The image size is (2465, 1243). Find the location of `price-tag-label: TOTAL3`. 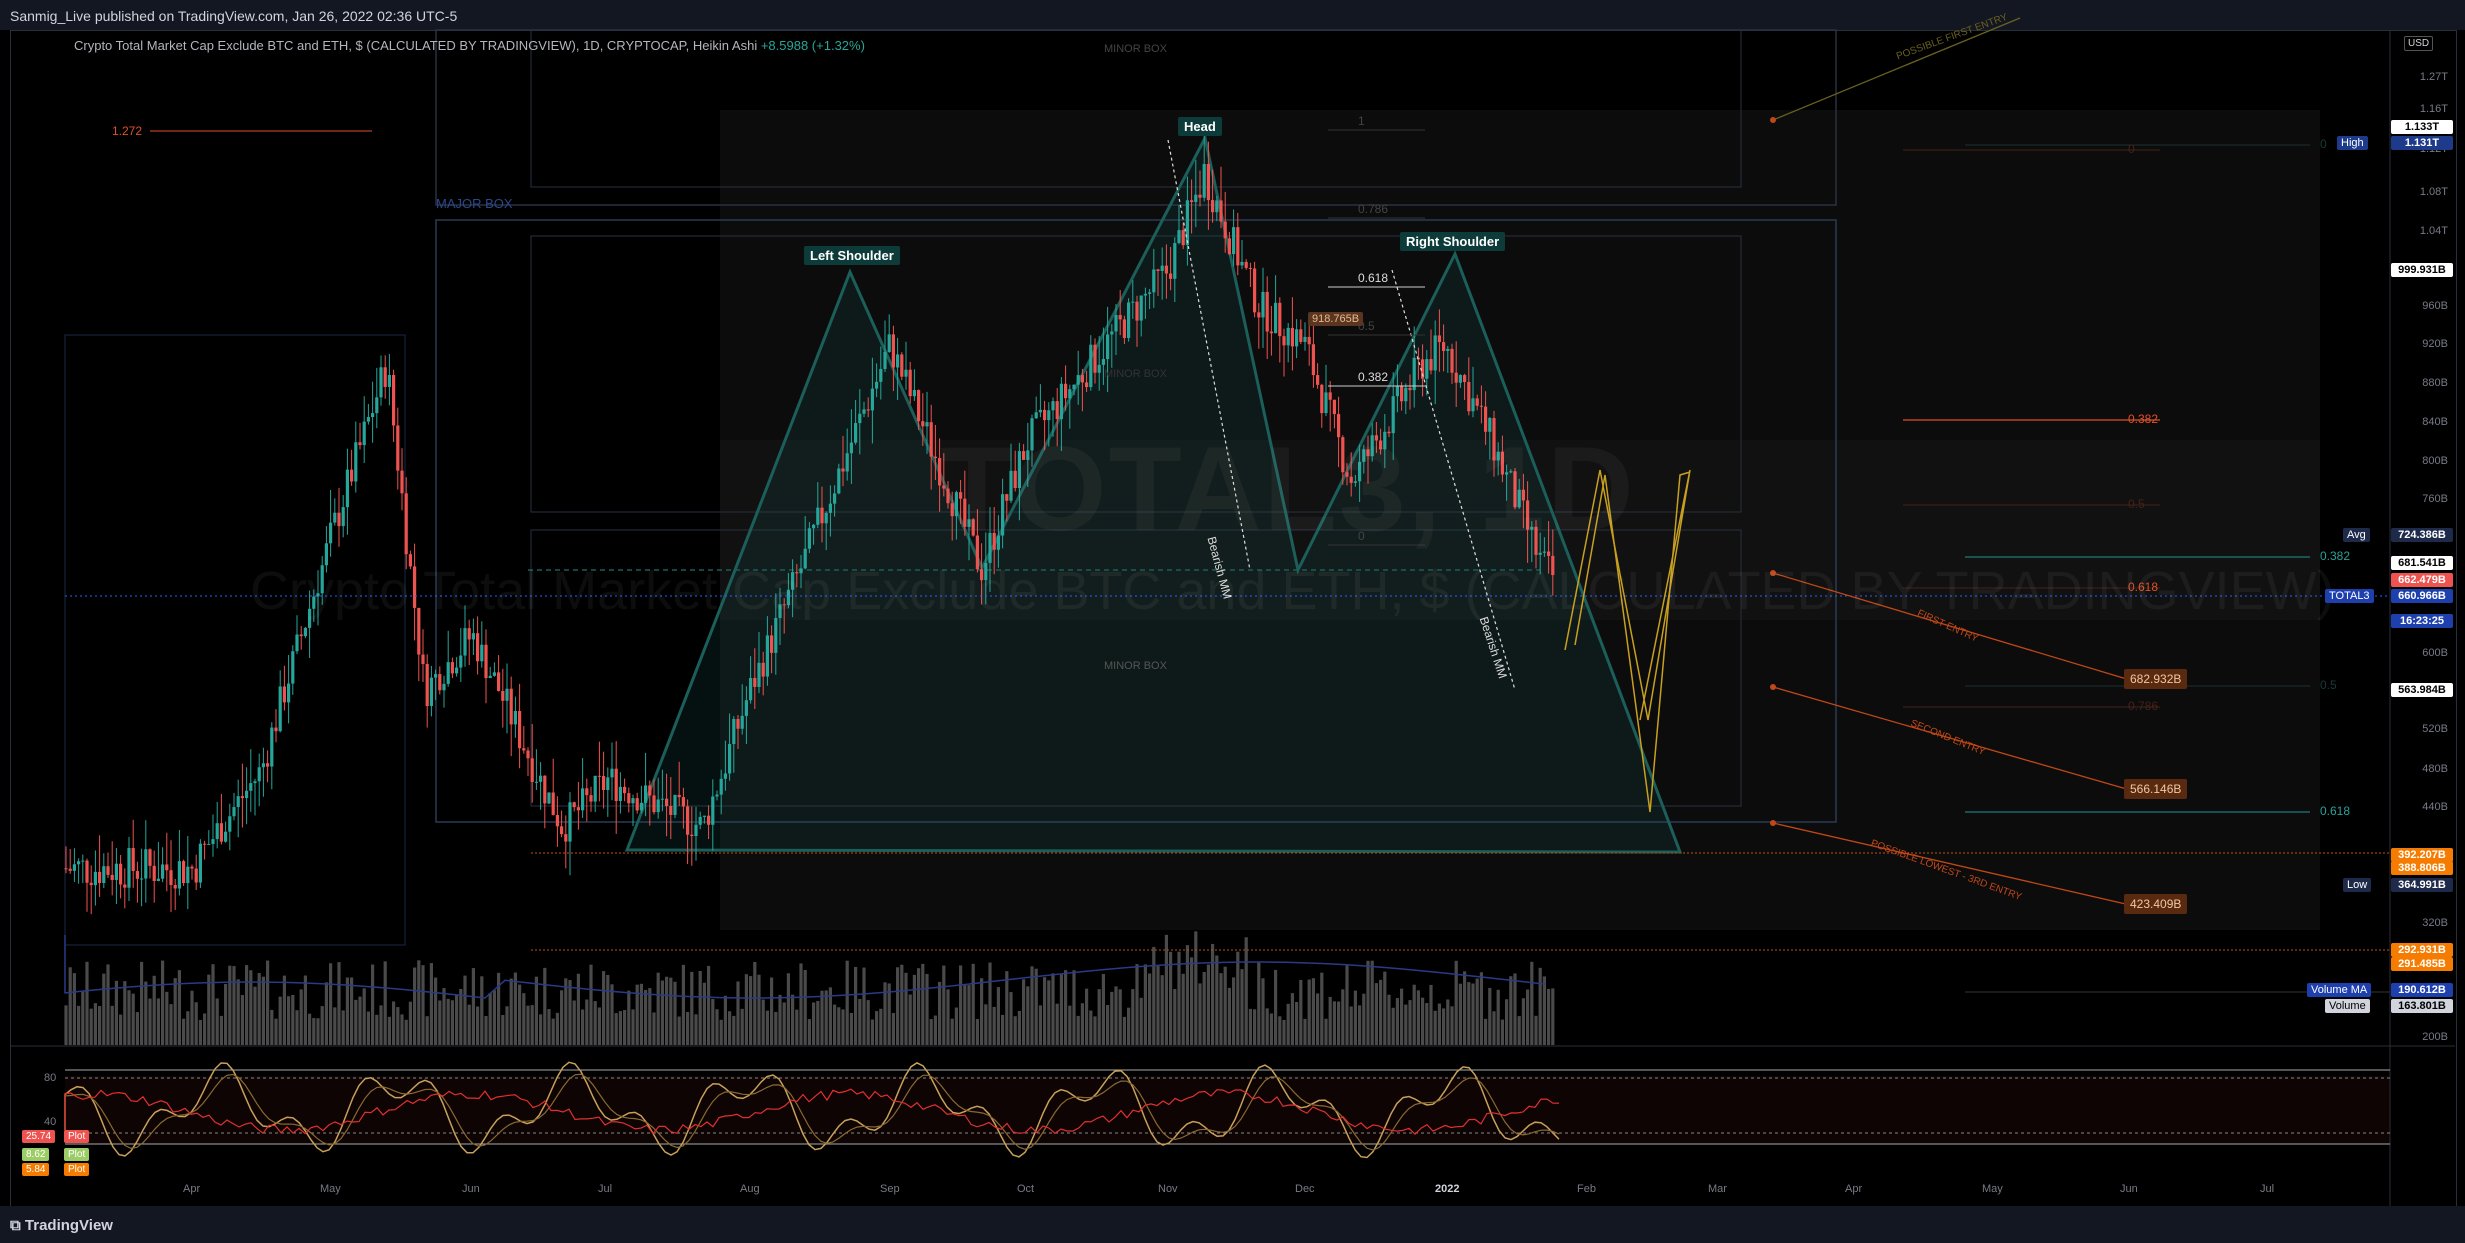

price-tag-label: TOTAL3 is located at coordinates (2349, 596).